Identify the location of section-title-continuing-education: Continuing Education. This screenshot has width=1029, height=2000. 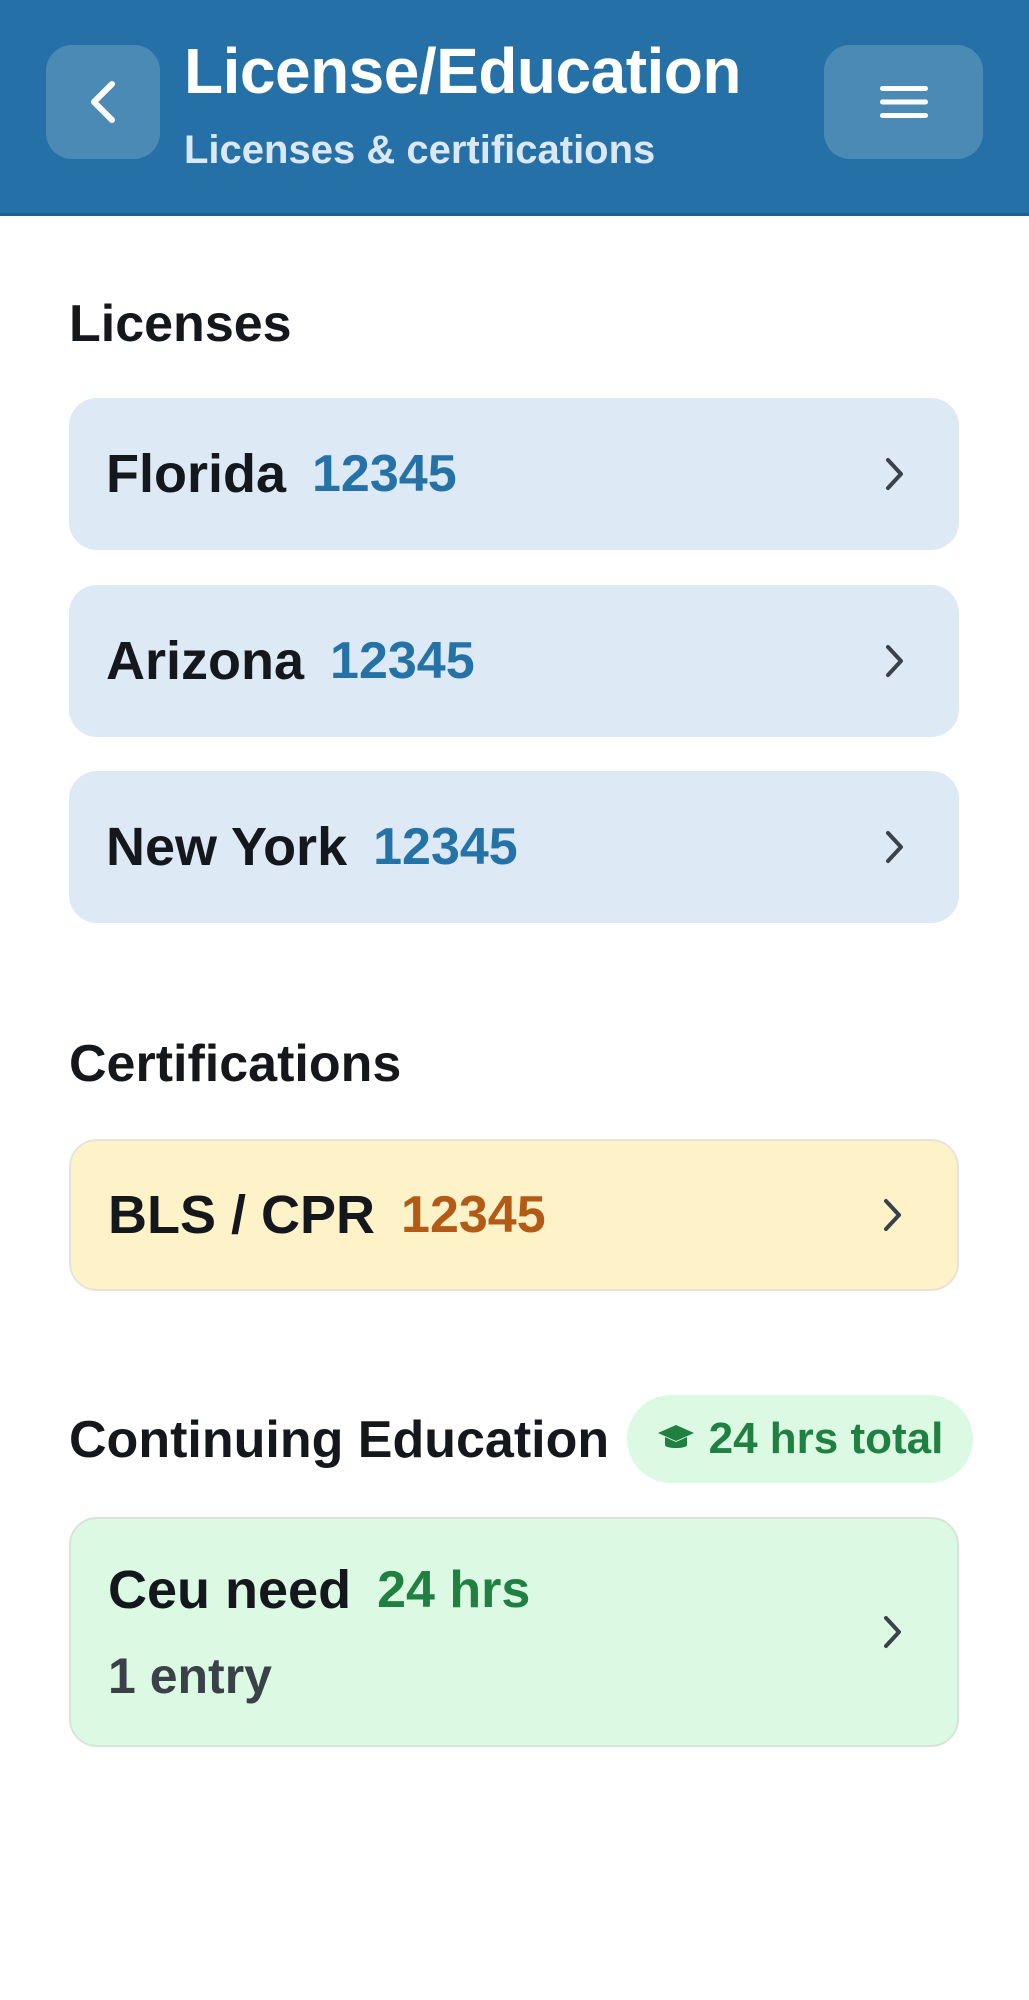
(339, 1440).